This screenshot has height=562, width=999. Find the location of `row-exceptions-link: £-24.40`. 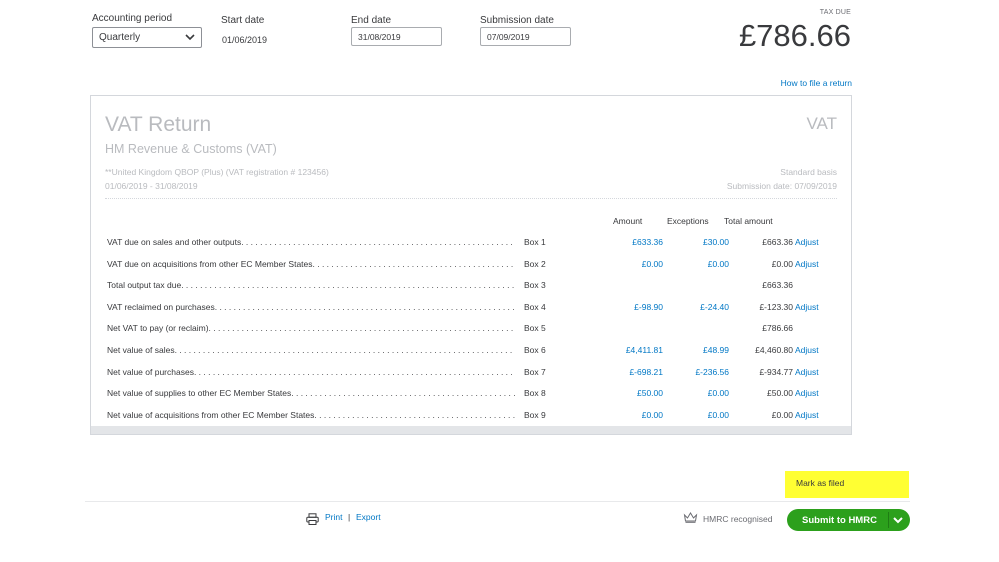

row-exceptions-link: £-24.40 is located at coordinates (714, 307).